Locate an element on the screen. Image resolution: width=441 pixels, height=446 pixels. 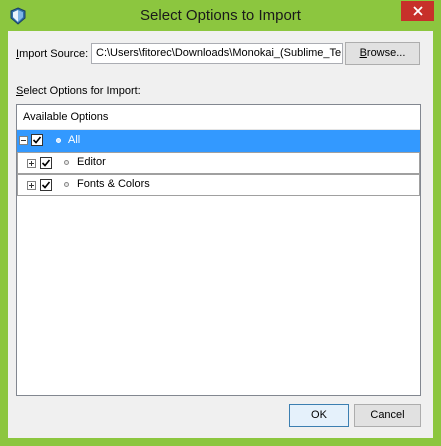
close-button is located at coordinates (417, 11).